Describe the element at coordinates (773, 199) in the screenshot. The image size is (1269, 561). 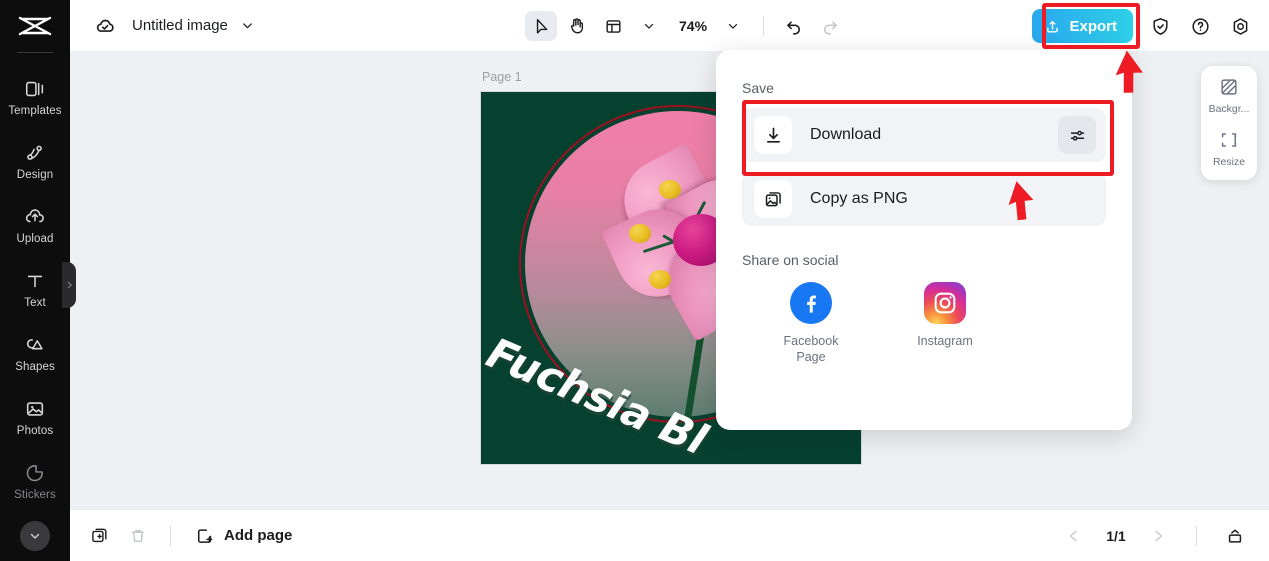
I see `copy-image-icon` at that location.